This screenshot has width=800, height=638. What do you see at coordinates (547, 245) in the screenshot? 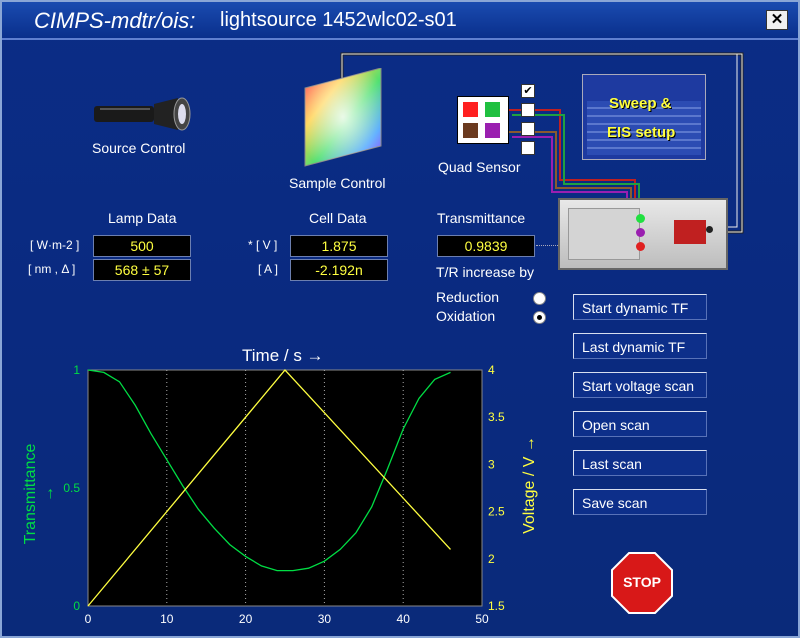
I see `transmittance-link-line` at bounding box center [547, 245].